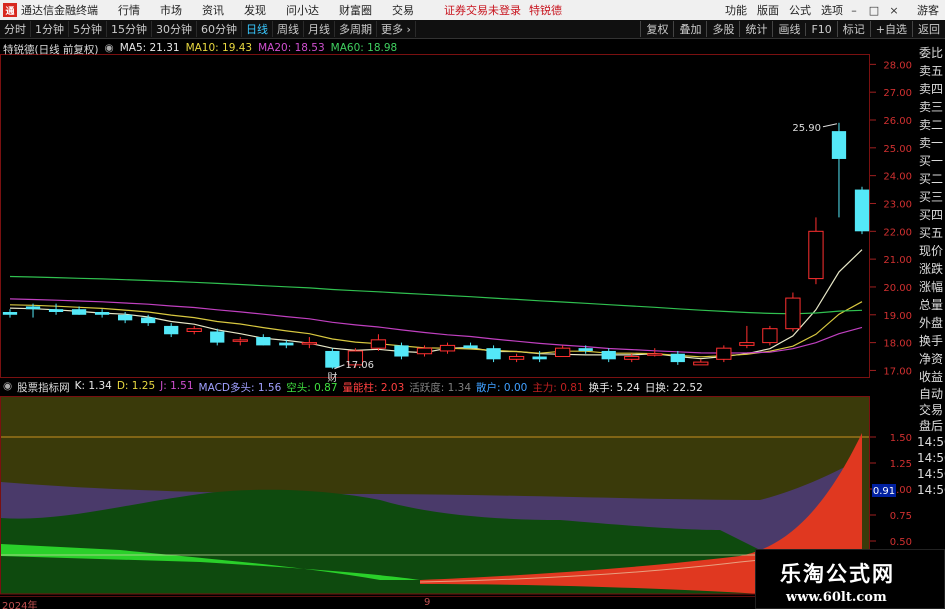 This screenshot has height=609, width=945. Describe the element at coordinates (51, 50) in the screenshot. I see `chart-title: 特锐德(日线 前复权)` at that location.